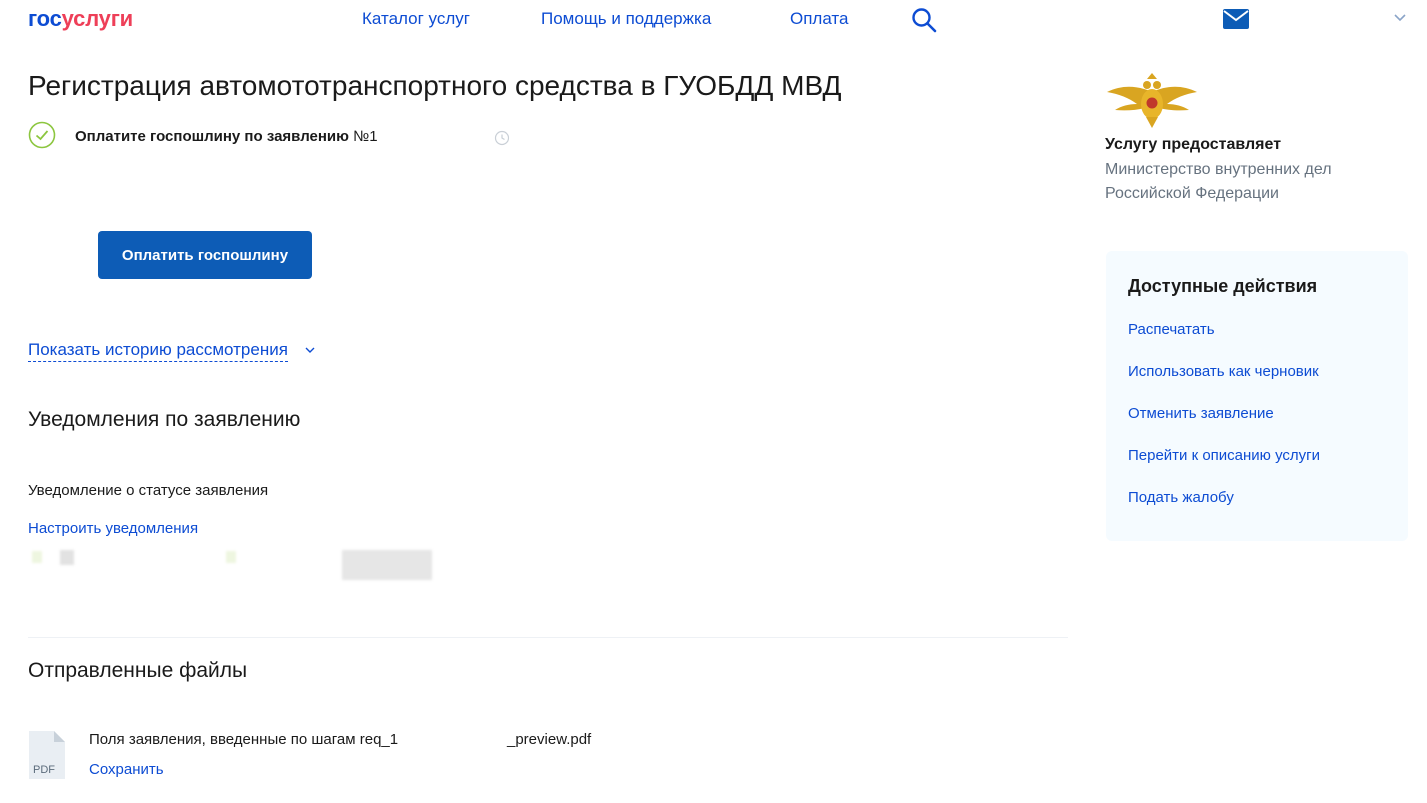 The width and height of the screenshot is (1427, 803). What do you see at coordinates (158, 351) in the screenshot?
I see `show-history-link: Показать историю рассмотрения` at bounding box center [158, 351].